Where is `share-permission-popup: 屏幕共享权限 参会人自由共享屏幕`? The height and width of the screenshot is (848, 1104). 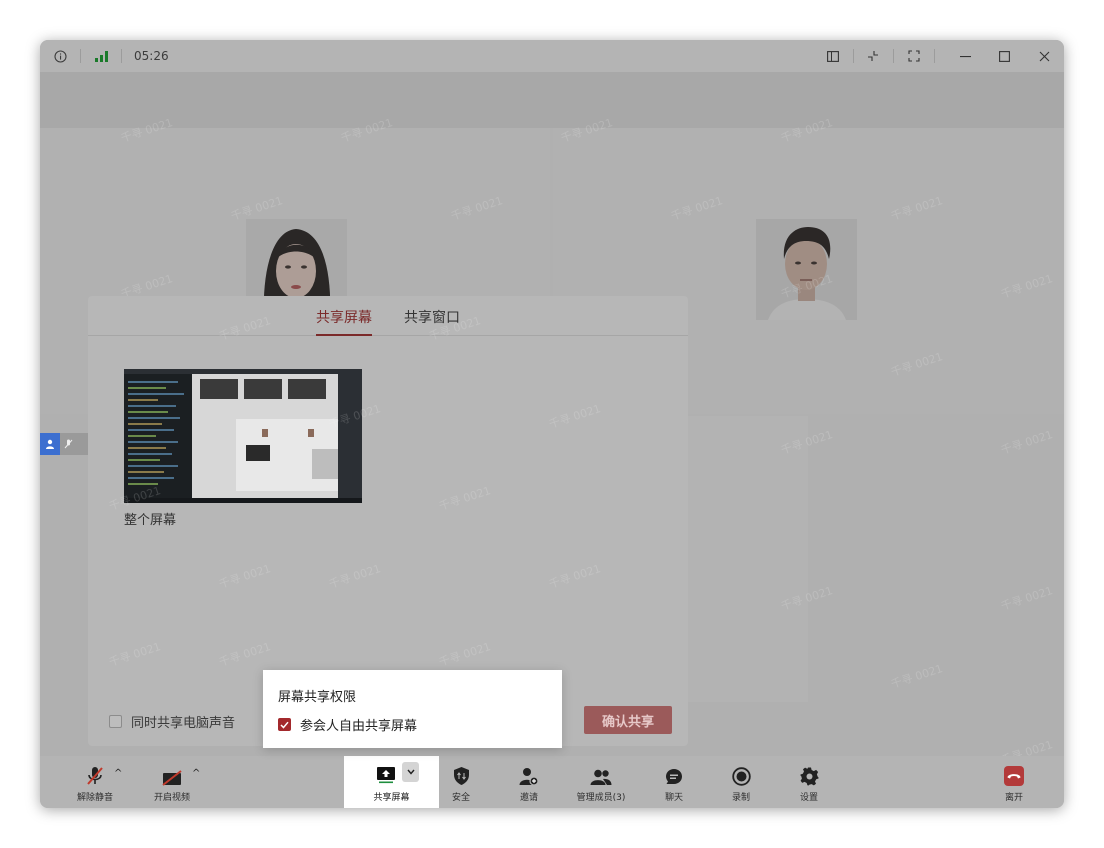
share-permission-popup: 屏幕共享权限 参会人自由共享屏幕 is located at coordinates (412, 709).